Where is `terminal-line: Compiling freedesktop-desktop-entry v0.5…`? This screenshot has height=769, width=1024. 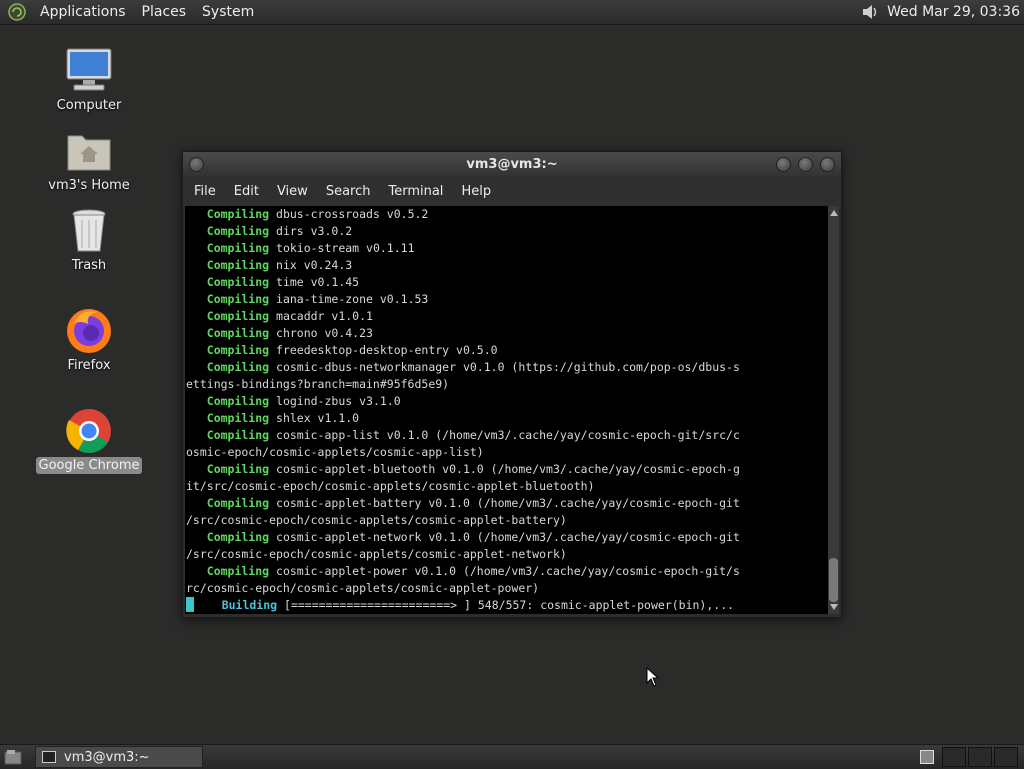
terminal-line: Compiling freedesktop-desktop-entry v0.5… is located at coordinates (342, 350).